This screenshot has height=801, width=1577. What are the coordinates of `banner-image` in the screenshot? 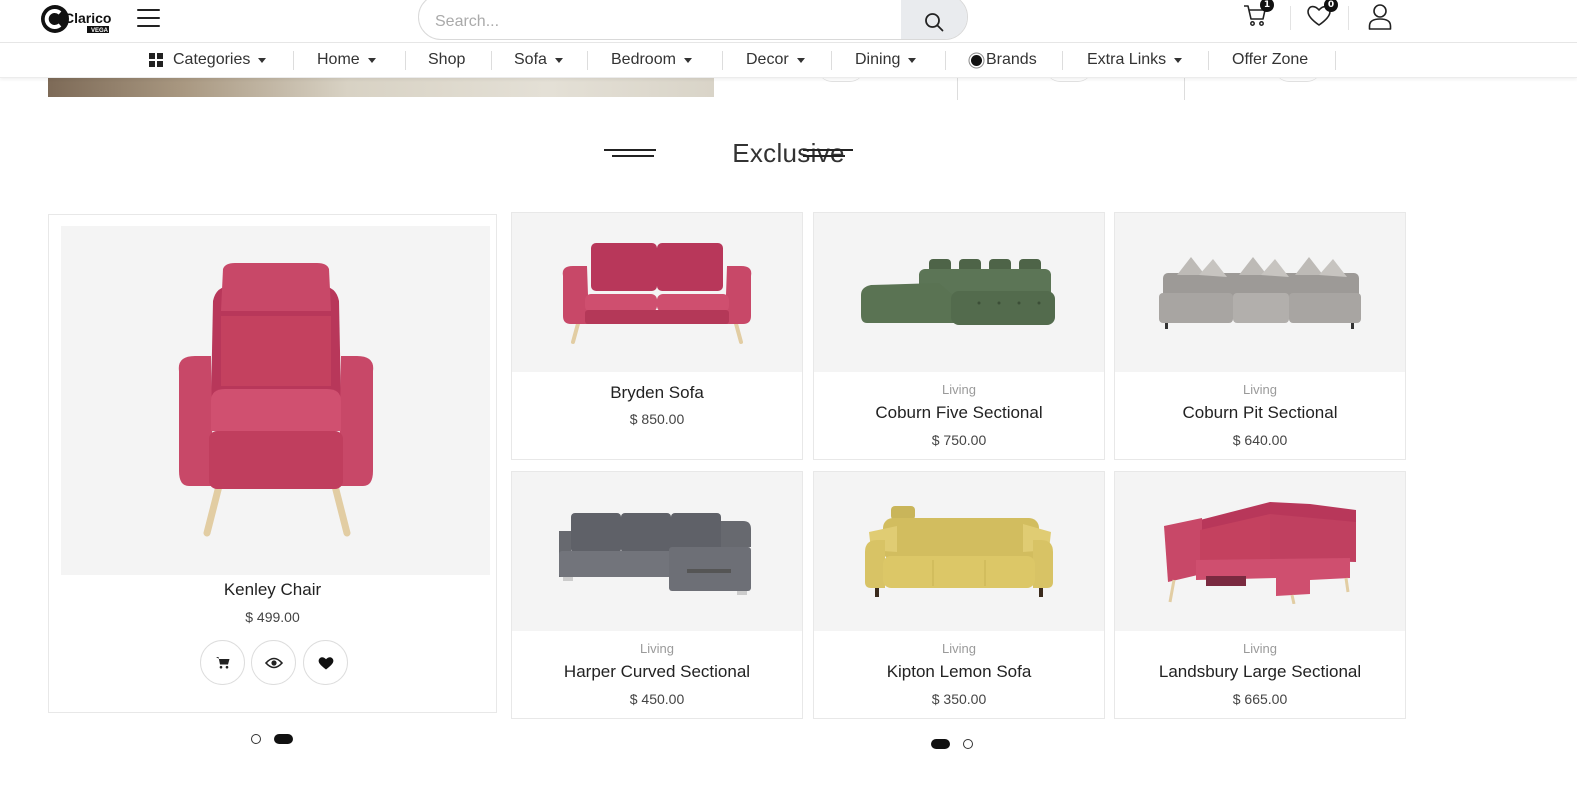 It's located at (381, 87).